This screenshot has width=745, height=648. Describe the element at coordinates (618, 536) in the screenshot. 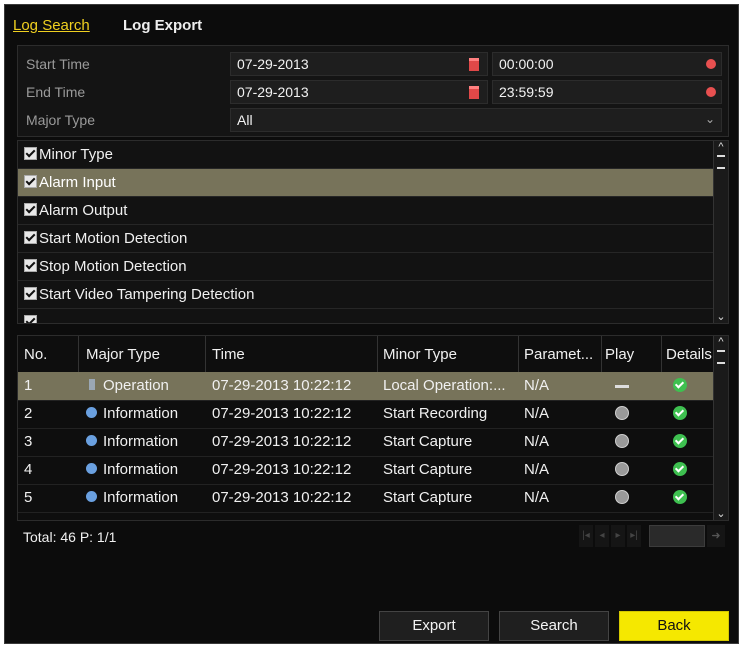

I see `next-page-icon: ▸` at that location.